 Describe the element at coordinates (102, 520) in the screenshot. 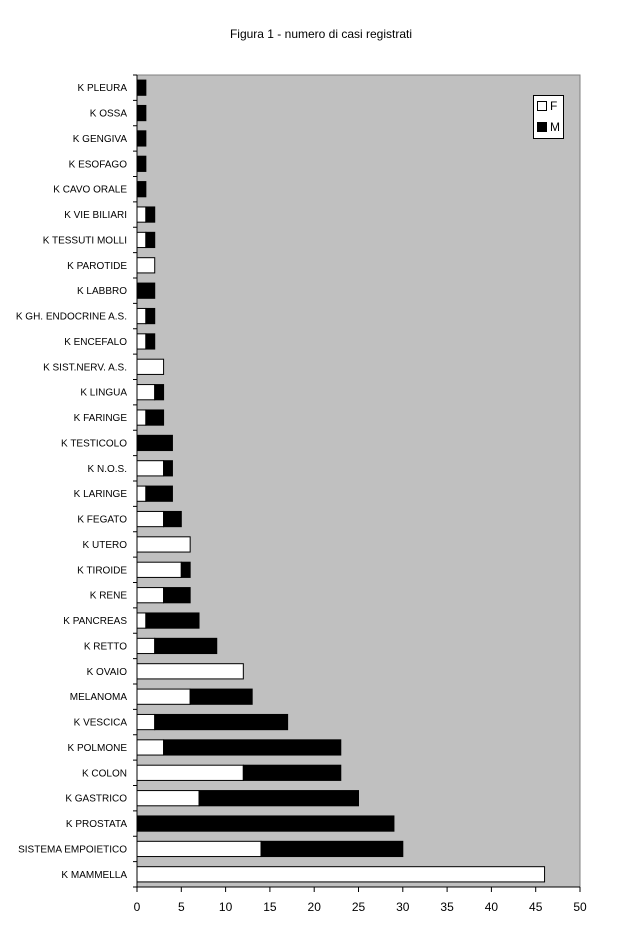

I see `category-label: K FEGATO` at that location.